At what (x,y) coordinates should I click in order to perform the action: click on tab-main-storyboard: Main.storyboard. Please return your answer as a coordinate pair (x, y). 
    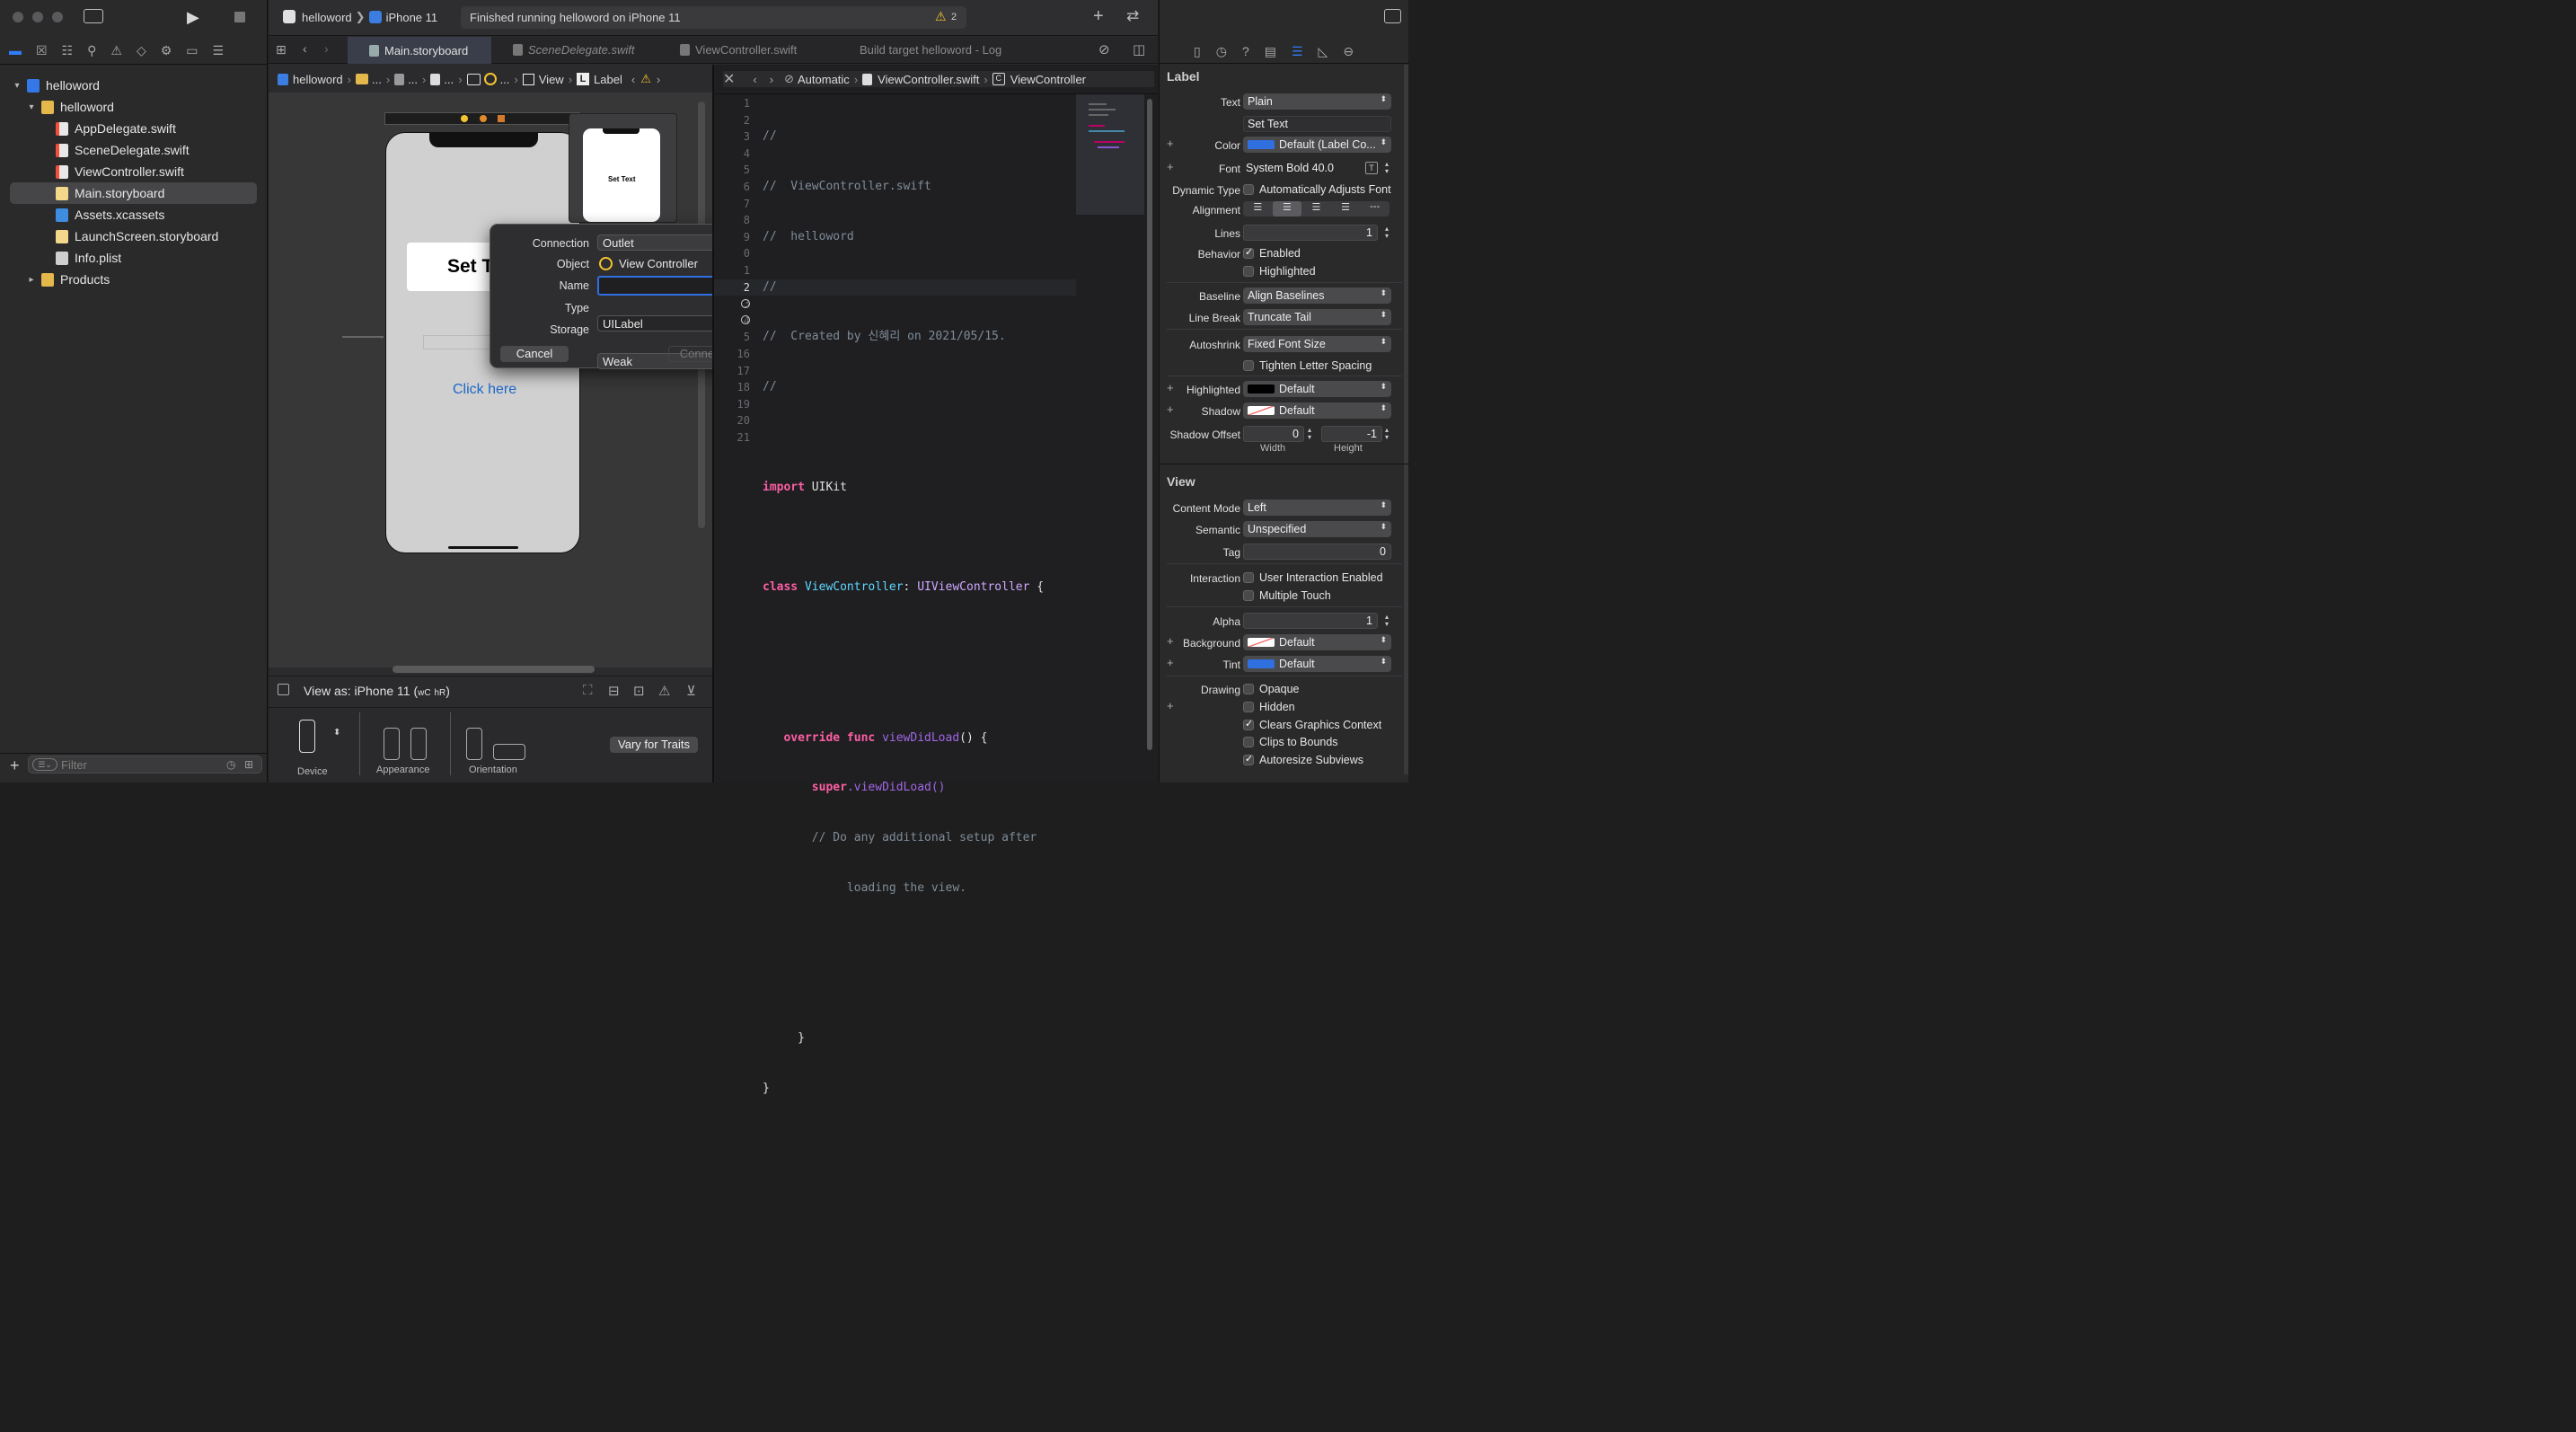
    Looking at the image, I should click on (419, 50).